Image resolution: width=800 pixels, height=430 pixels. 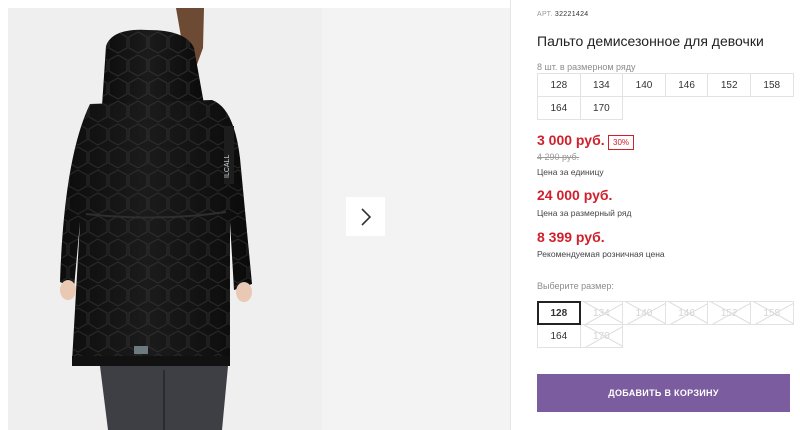 I want to click on size-row-cell: 146, so click(x=686, y=85).